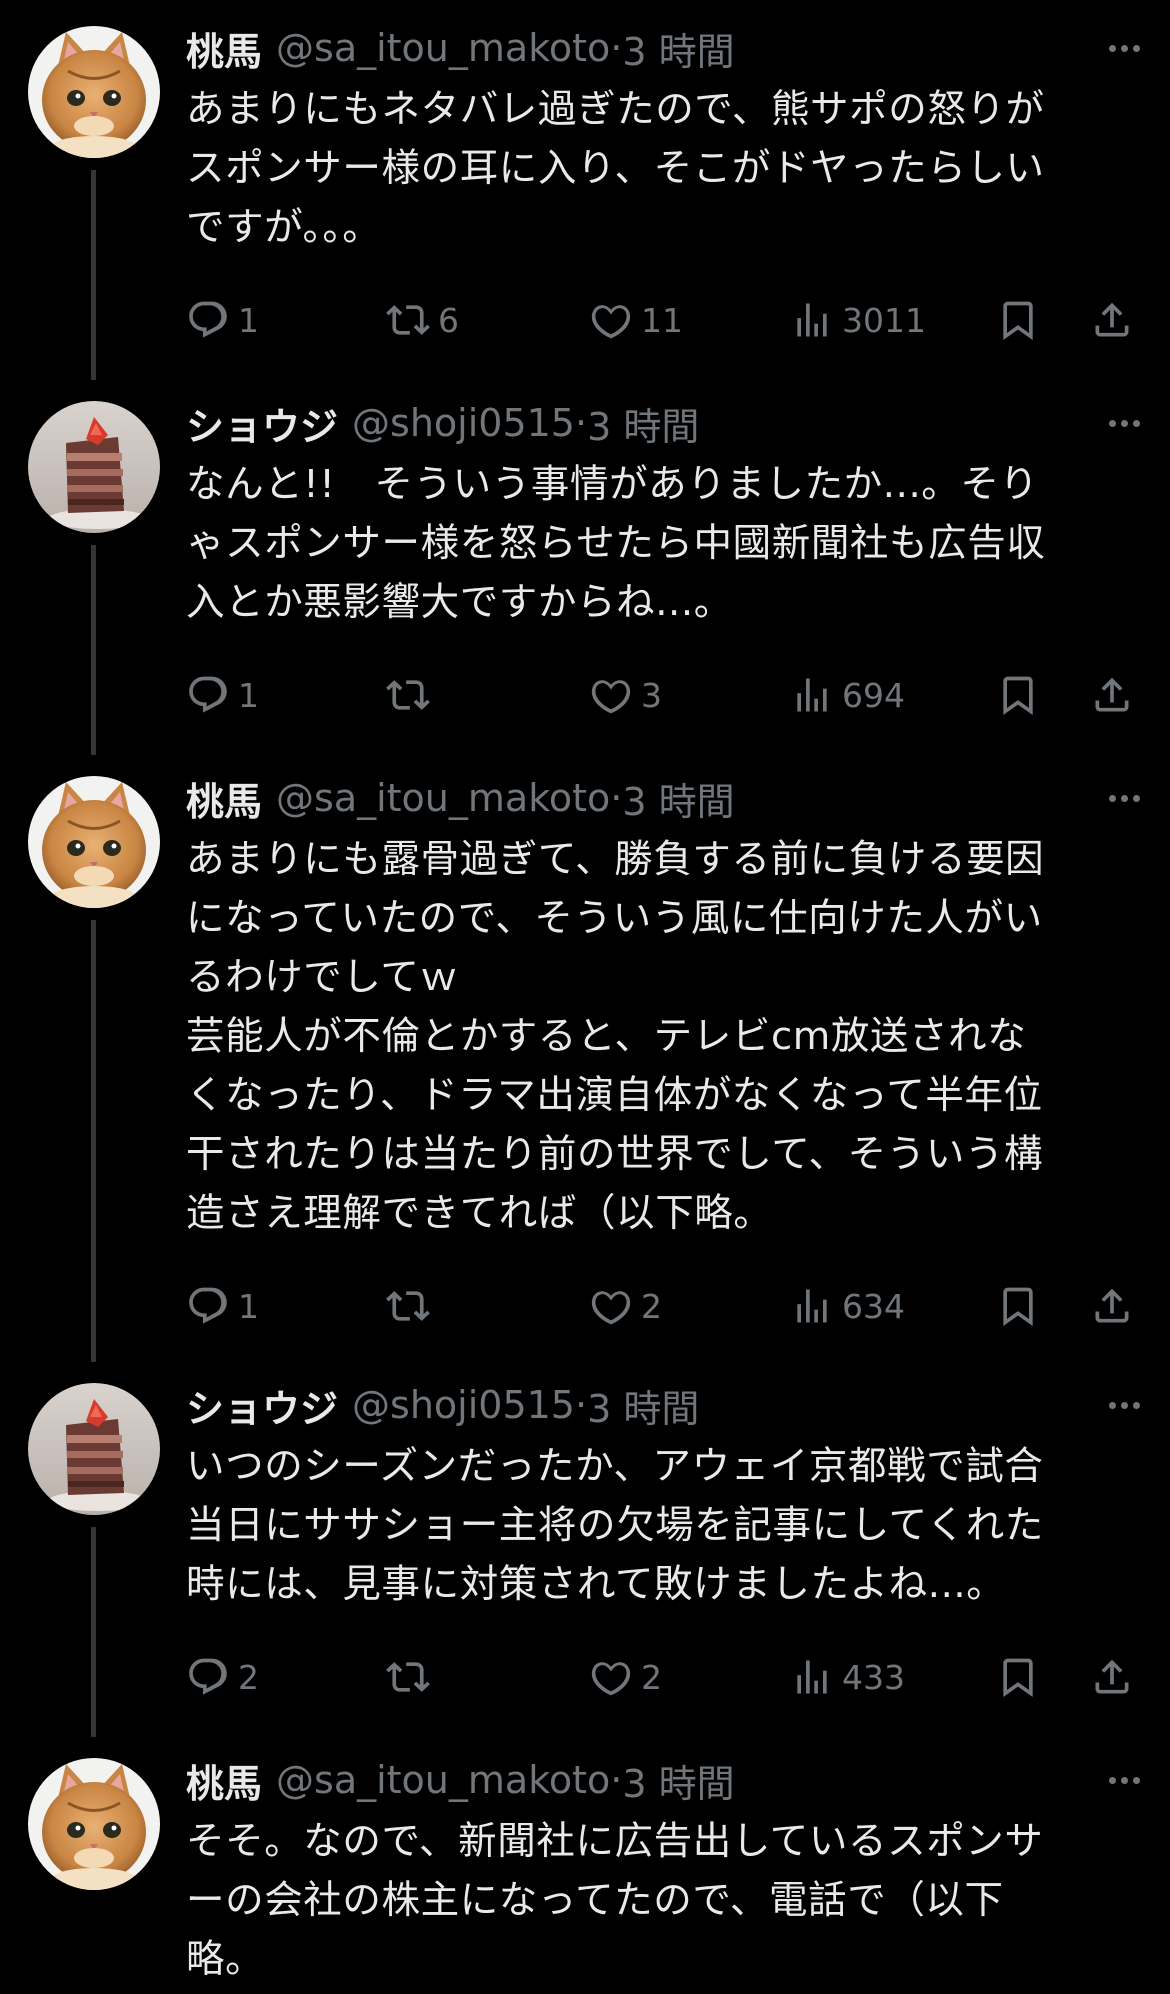  What do you see at coordinates (595, 1900) in the screenshot?
I see `tweet-text-line: ーの会社の株主になってたので、電話で（以下` at bounding box center [595, 1900].